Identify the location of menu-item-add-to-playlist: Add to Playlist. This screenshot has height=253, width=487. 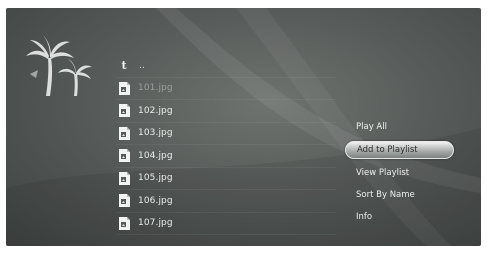
(399, 150).